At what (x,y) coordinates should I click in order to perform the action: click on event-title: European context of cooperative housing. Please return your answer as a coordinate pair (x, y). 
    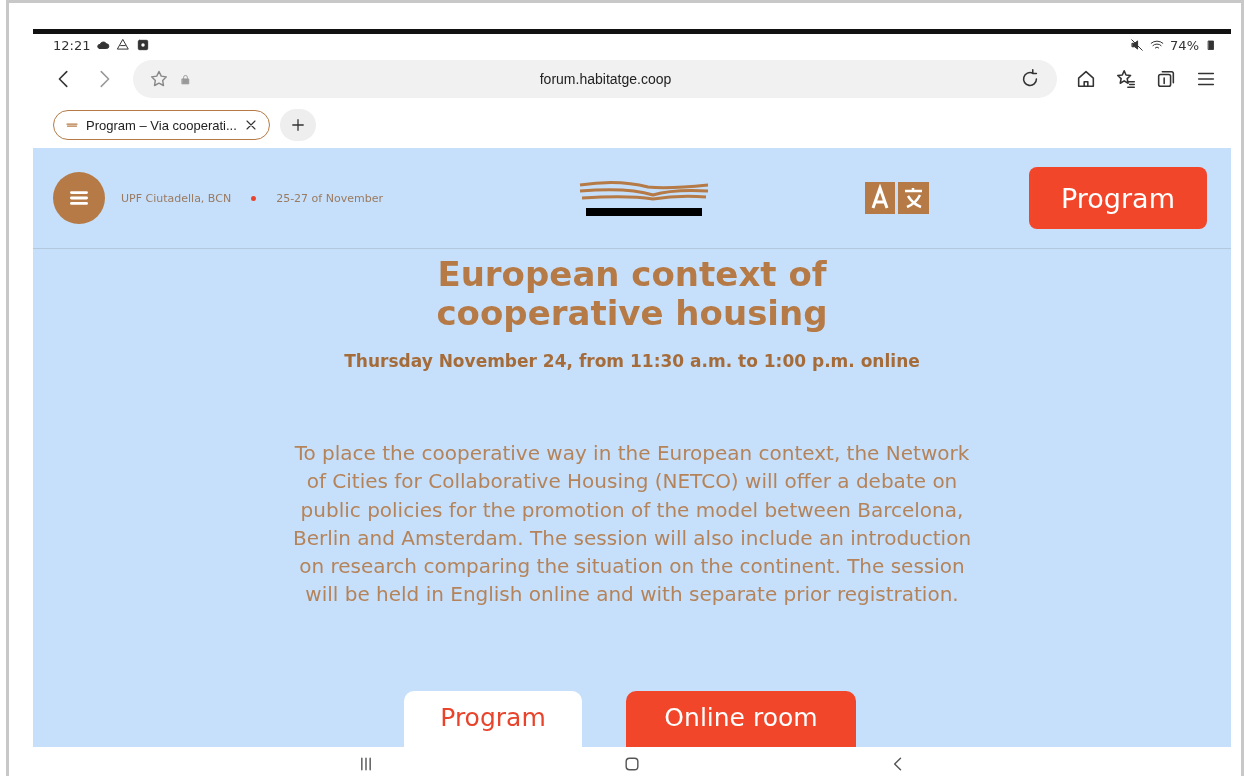
    Looking at the image, I should click on (632, 294).